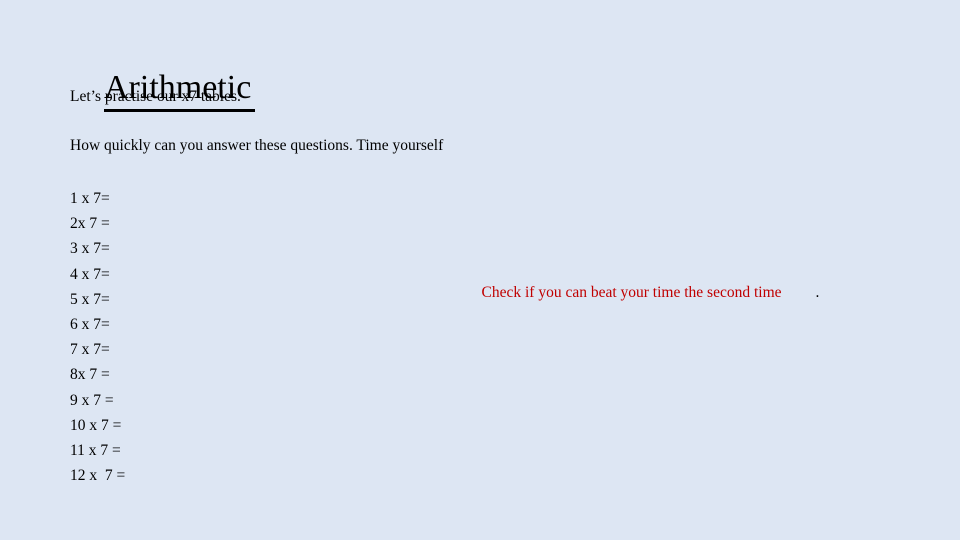 This screenshot has height=540, width=960. What do you see at coordinates (92, 400) in the screenshot?
I see `list-item: 9 x 7 =` at bounding box center [92, 400].